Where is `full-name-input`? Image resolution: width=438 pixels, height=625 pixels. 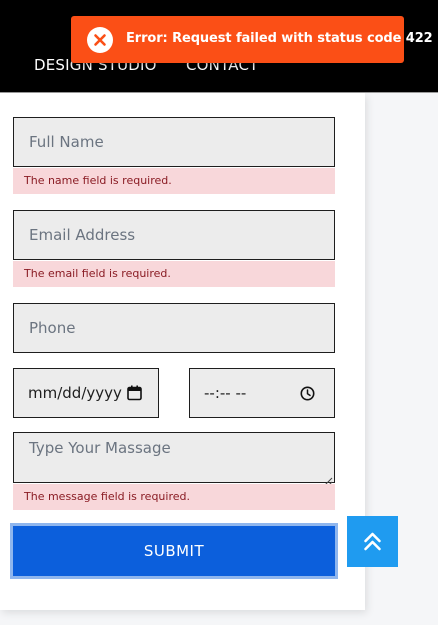 full-name-input is located at coordinates (174, 142).